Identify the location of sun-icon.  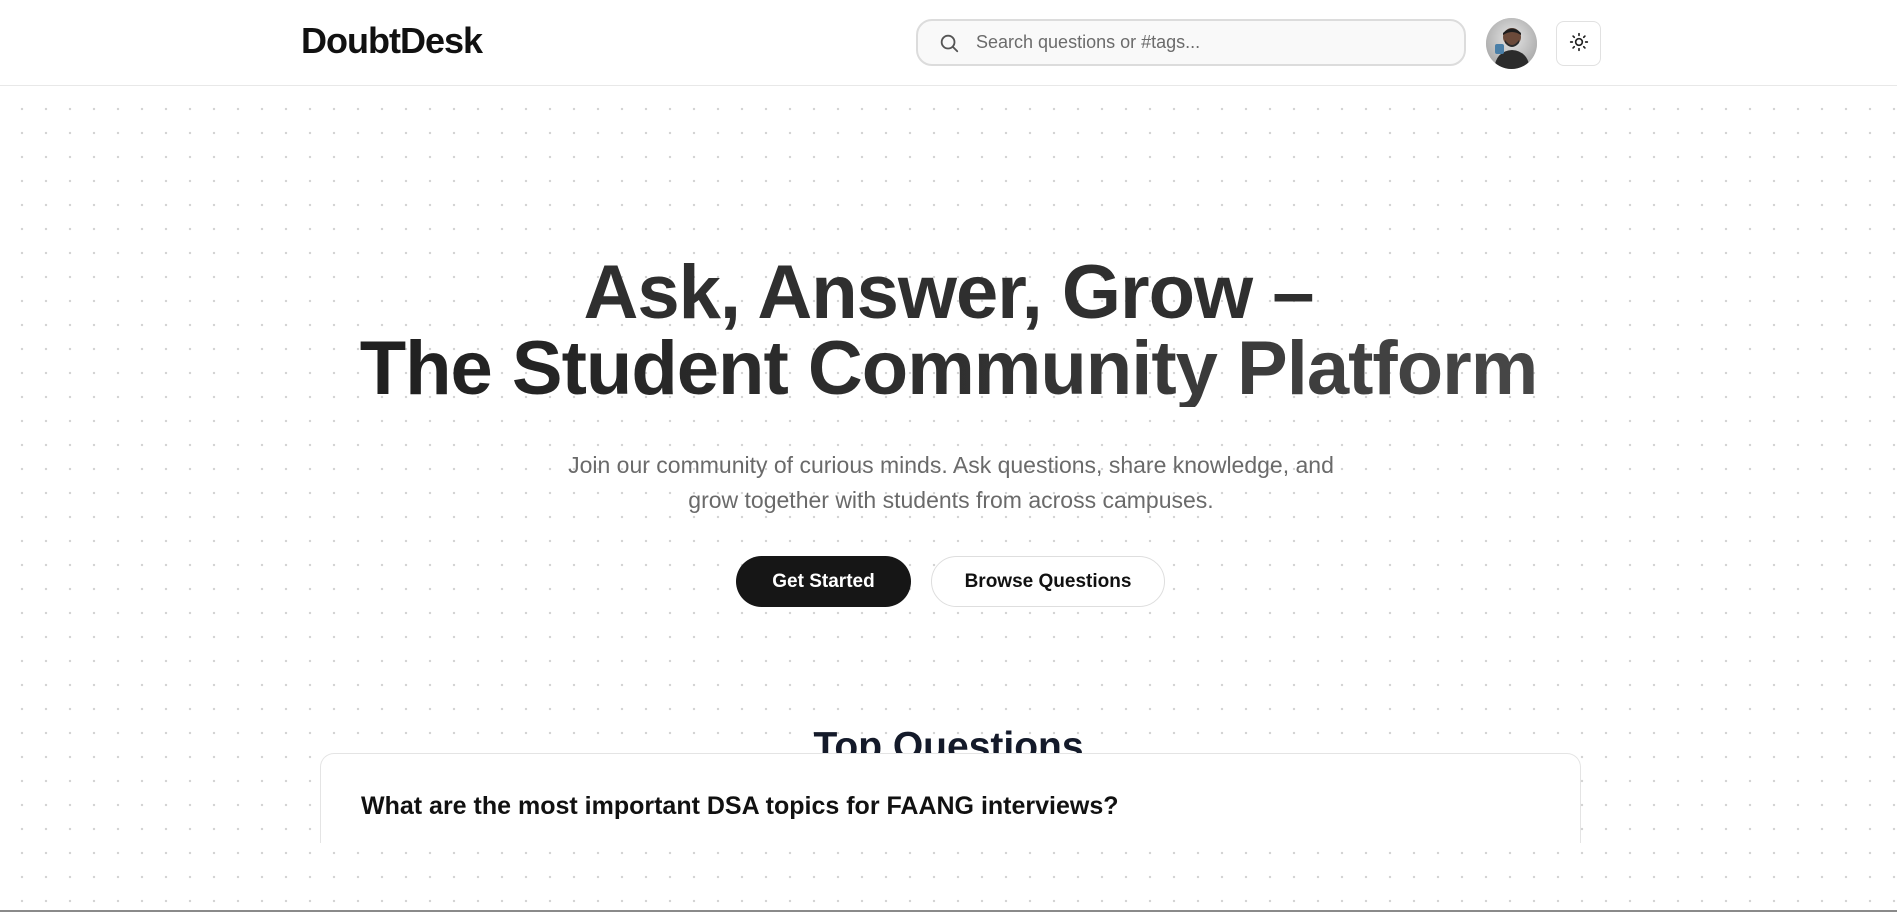
(1579, 43).